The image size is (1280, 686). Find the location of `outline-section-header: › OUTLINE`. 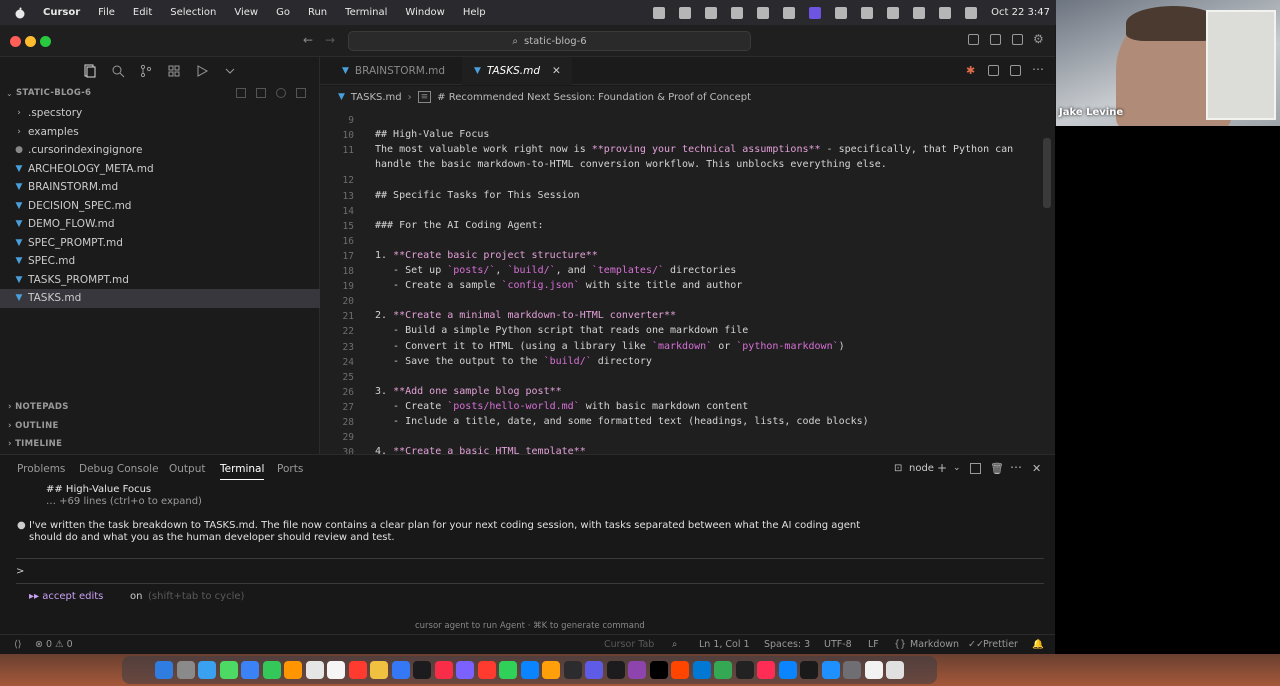

outline-section-header: › OUTLINE is located at coordinates (33, 426).